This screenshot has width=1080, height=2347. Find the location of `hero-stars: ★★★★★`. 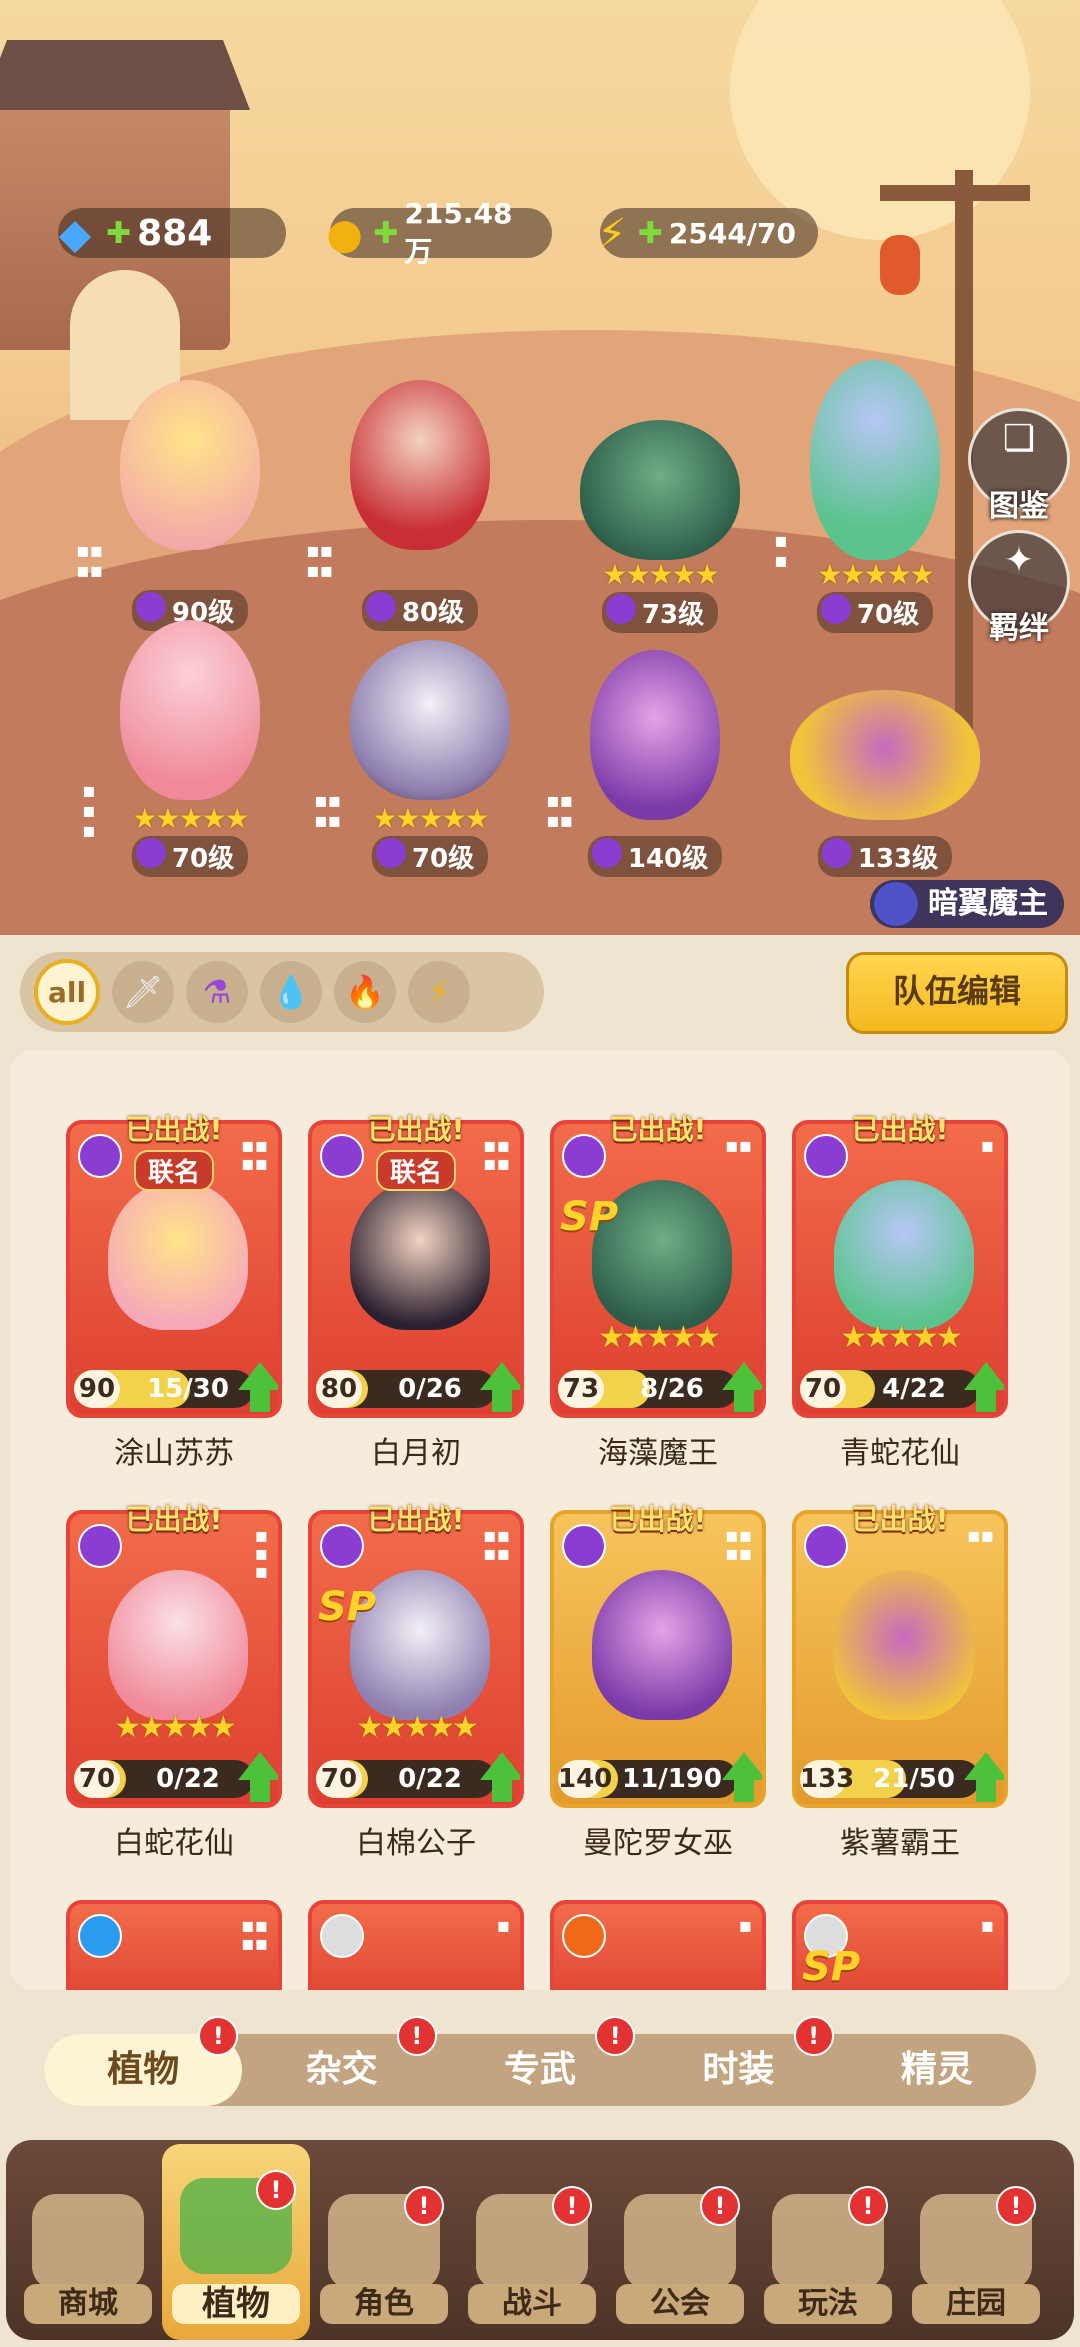

hero-stars: ★★★★★ is located at coordinates (876, 574).